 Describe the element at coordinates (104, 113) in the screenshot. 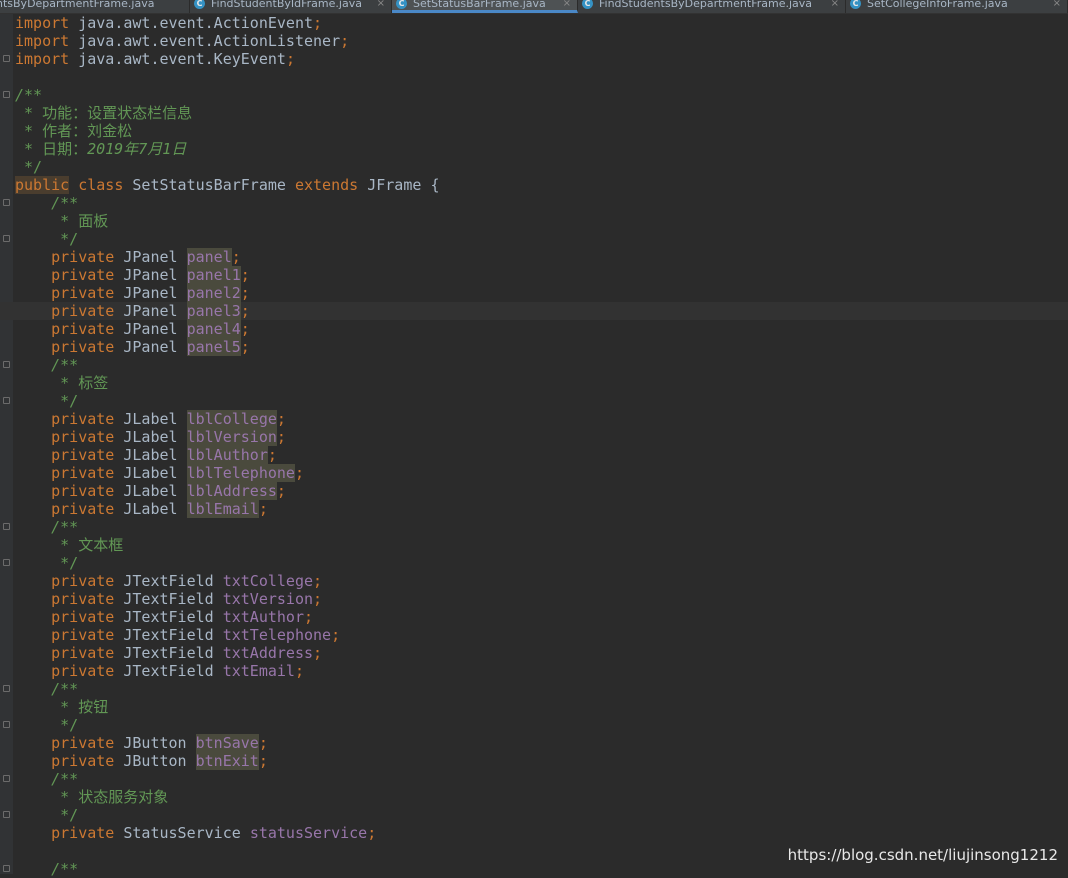

I see `doc-text: * 功能：设置状态栏信息` at that location.